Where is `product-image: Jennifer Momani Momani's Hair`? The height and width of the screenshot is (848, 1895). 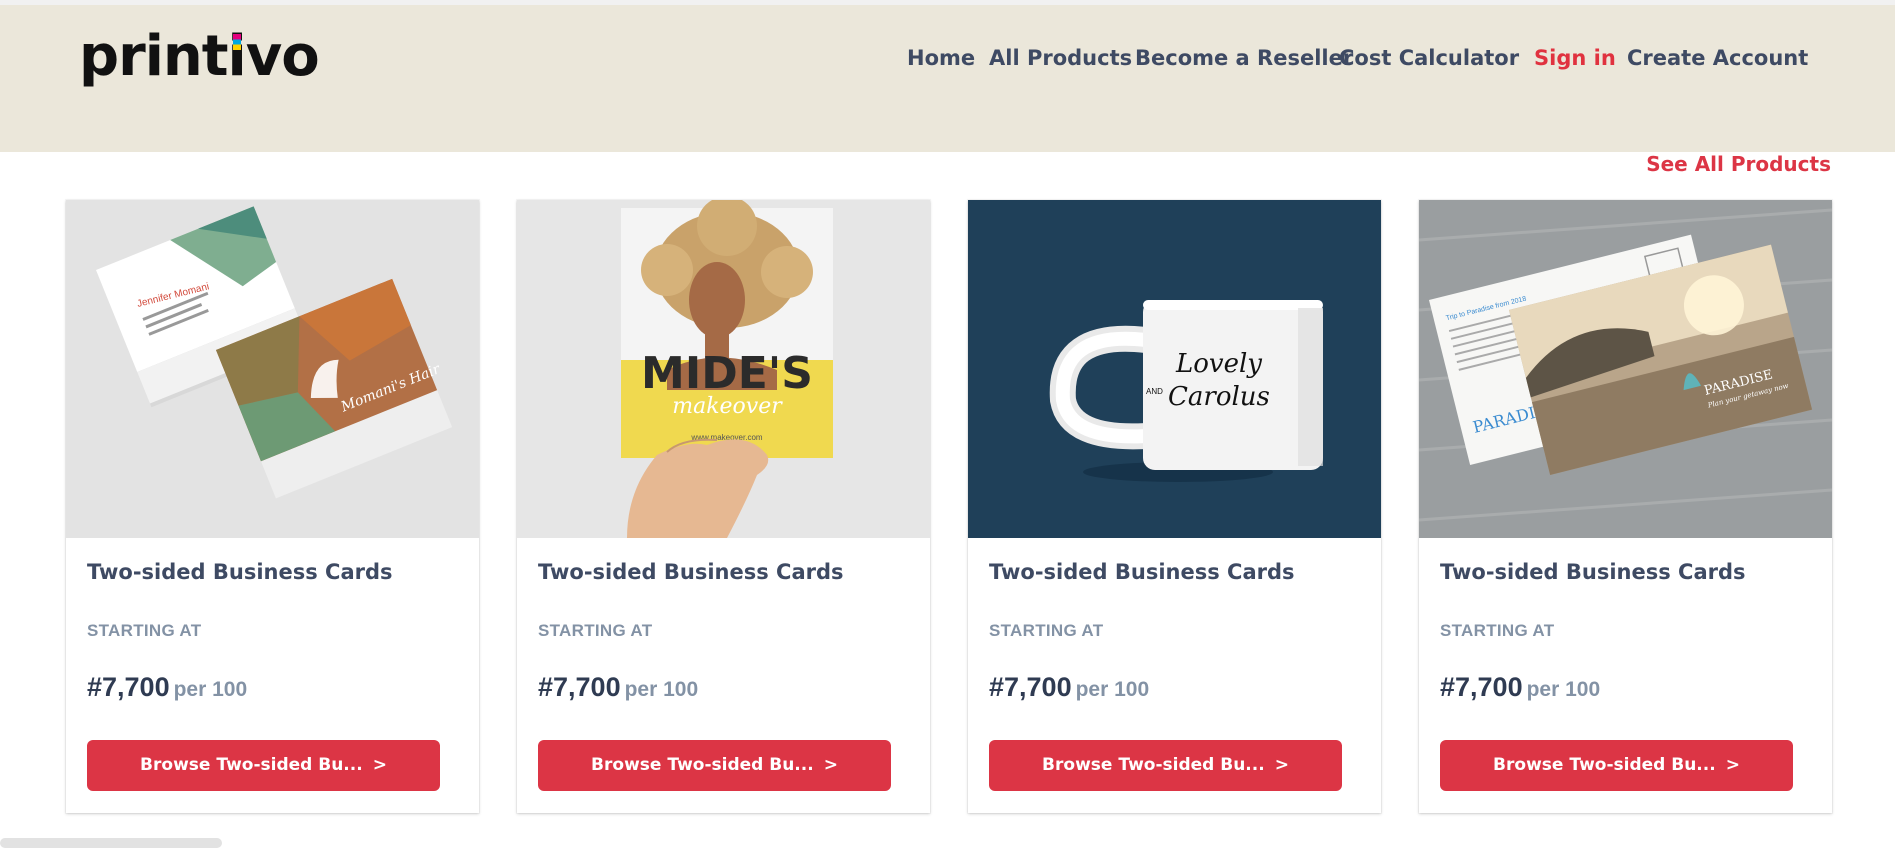
product-image: Jennifer Momani Momani's Hair is located at coordinates (272, 369).